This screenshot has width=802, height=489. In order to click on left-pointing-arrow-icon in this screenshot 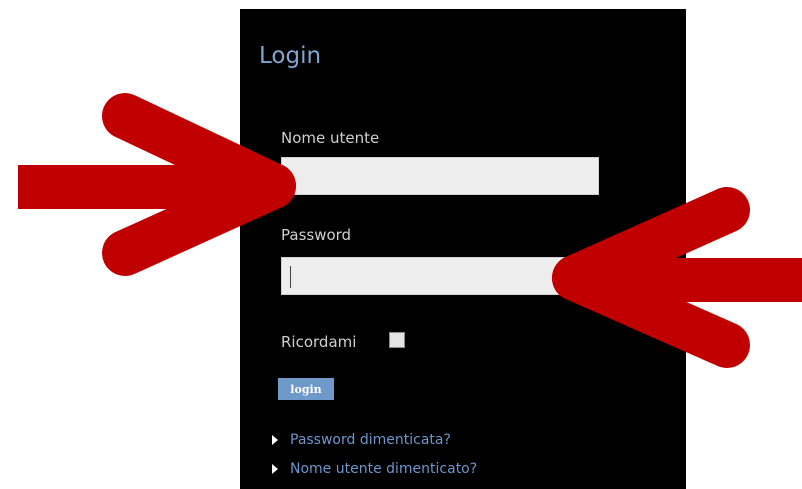, I will do `click(677, 277)`.